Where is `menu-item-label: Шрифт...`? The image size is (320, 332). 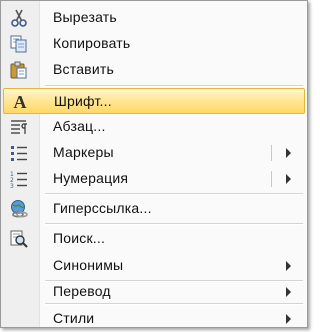
menu-item-label: Шрифт... is located at coordinates (83, 101).